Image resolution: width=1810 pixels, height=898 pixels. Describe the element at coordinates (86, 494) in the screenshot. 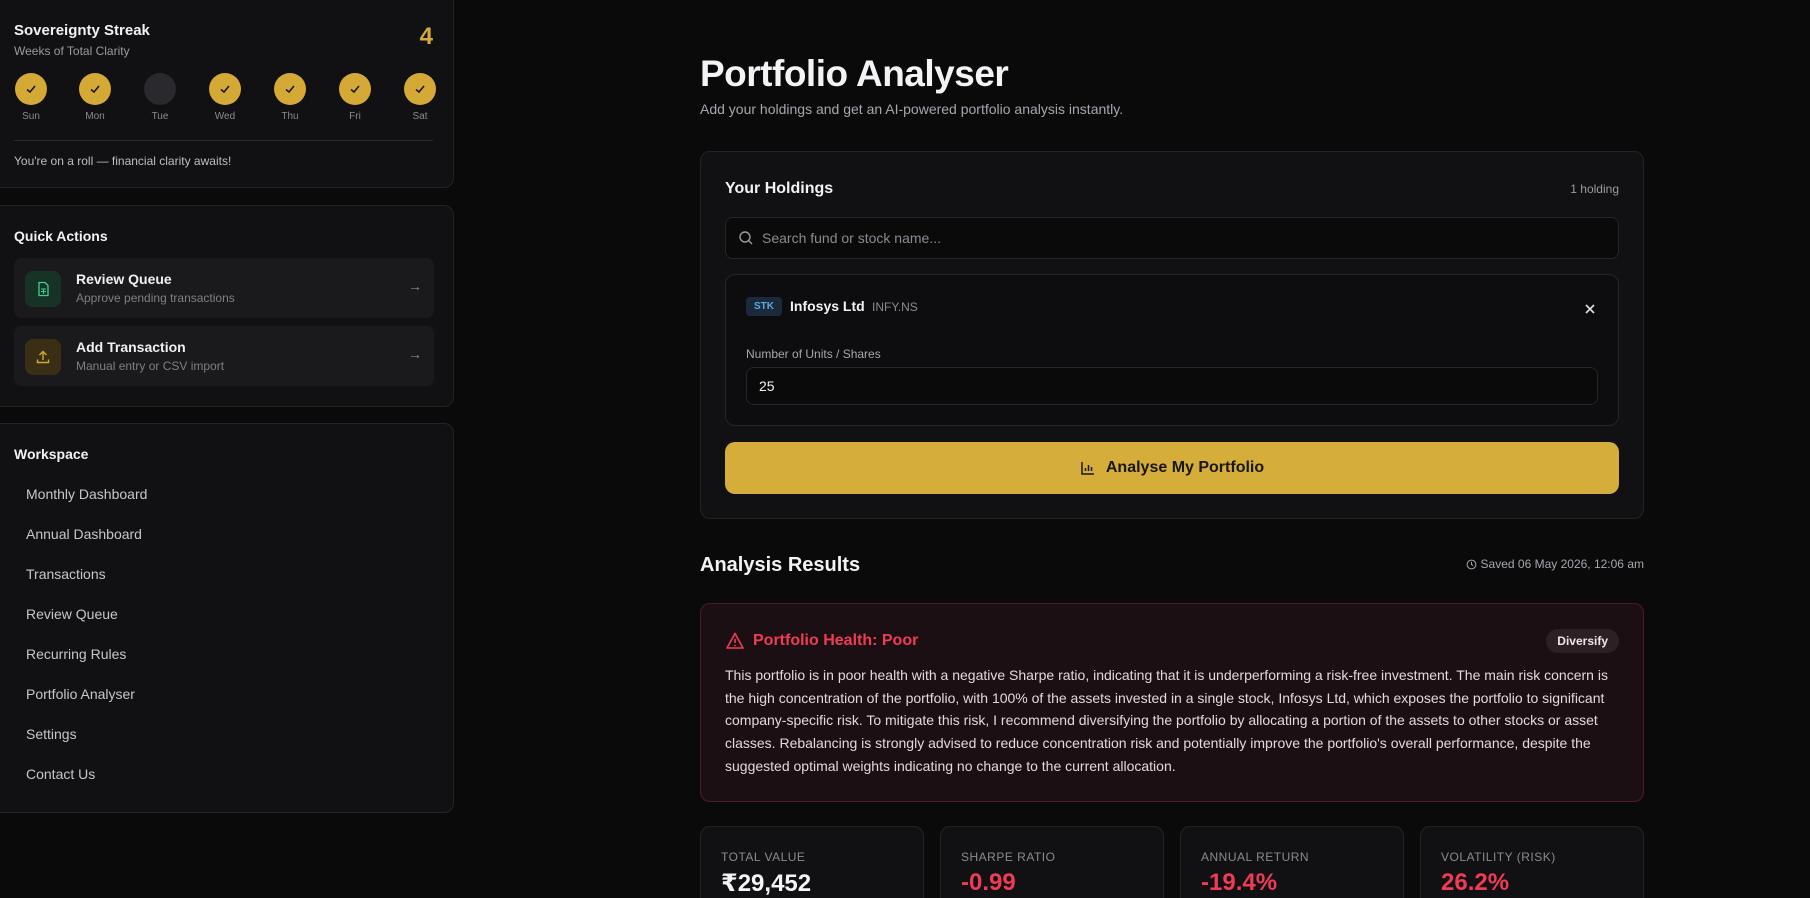

I see `nav-monthly-dashboard: Monthly Dashboard` at that location.